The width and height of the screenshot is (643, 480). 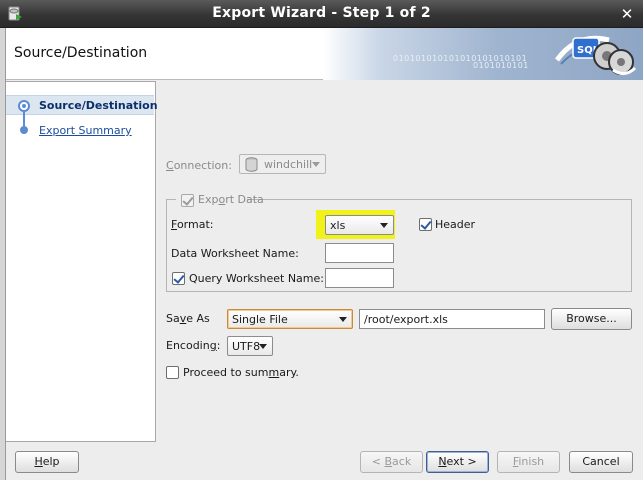 What do you see at coordinates (528, 462) in the screenshot?
I see `finish-button: Finish` at bounding box center [528, 462].